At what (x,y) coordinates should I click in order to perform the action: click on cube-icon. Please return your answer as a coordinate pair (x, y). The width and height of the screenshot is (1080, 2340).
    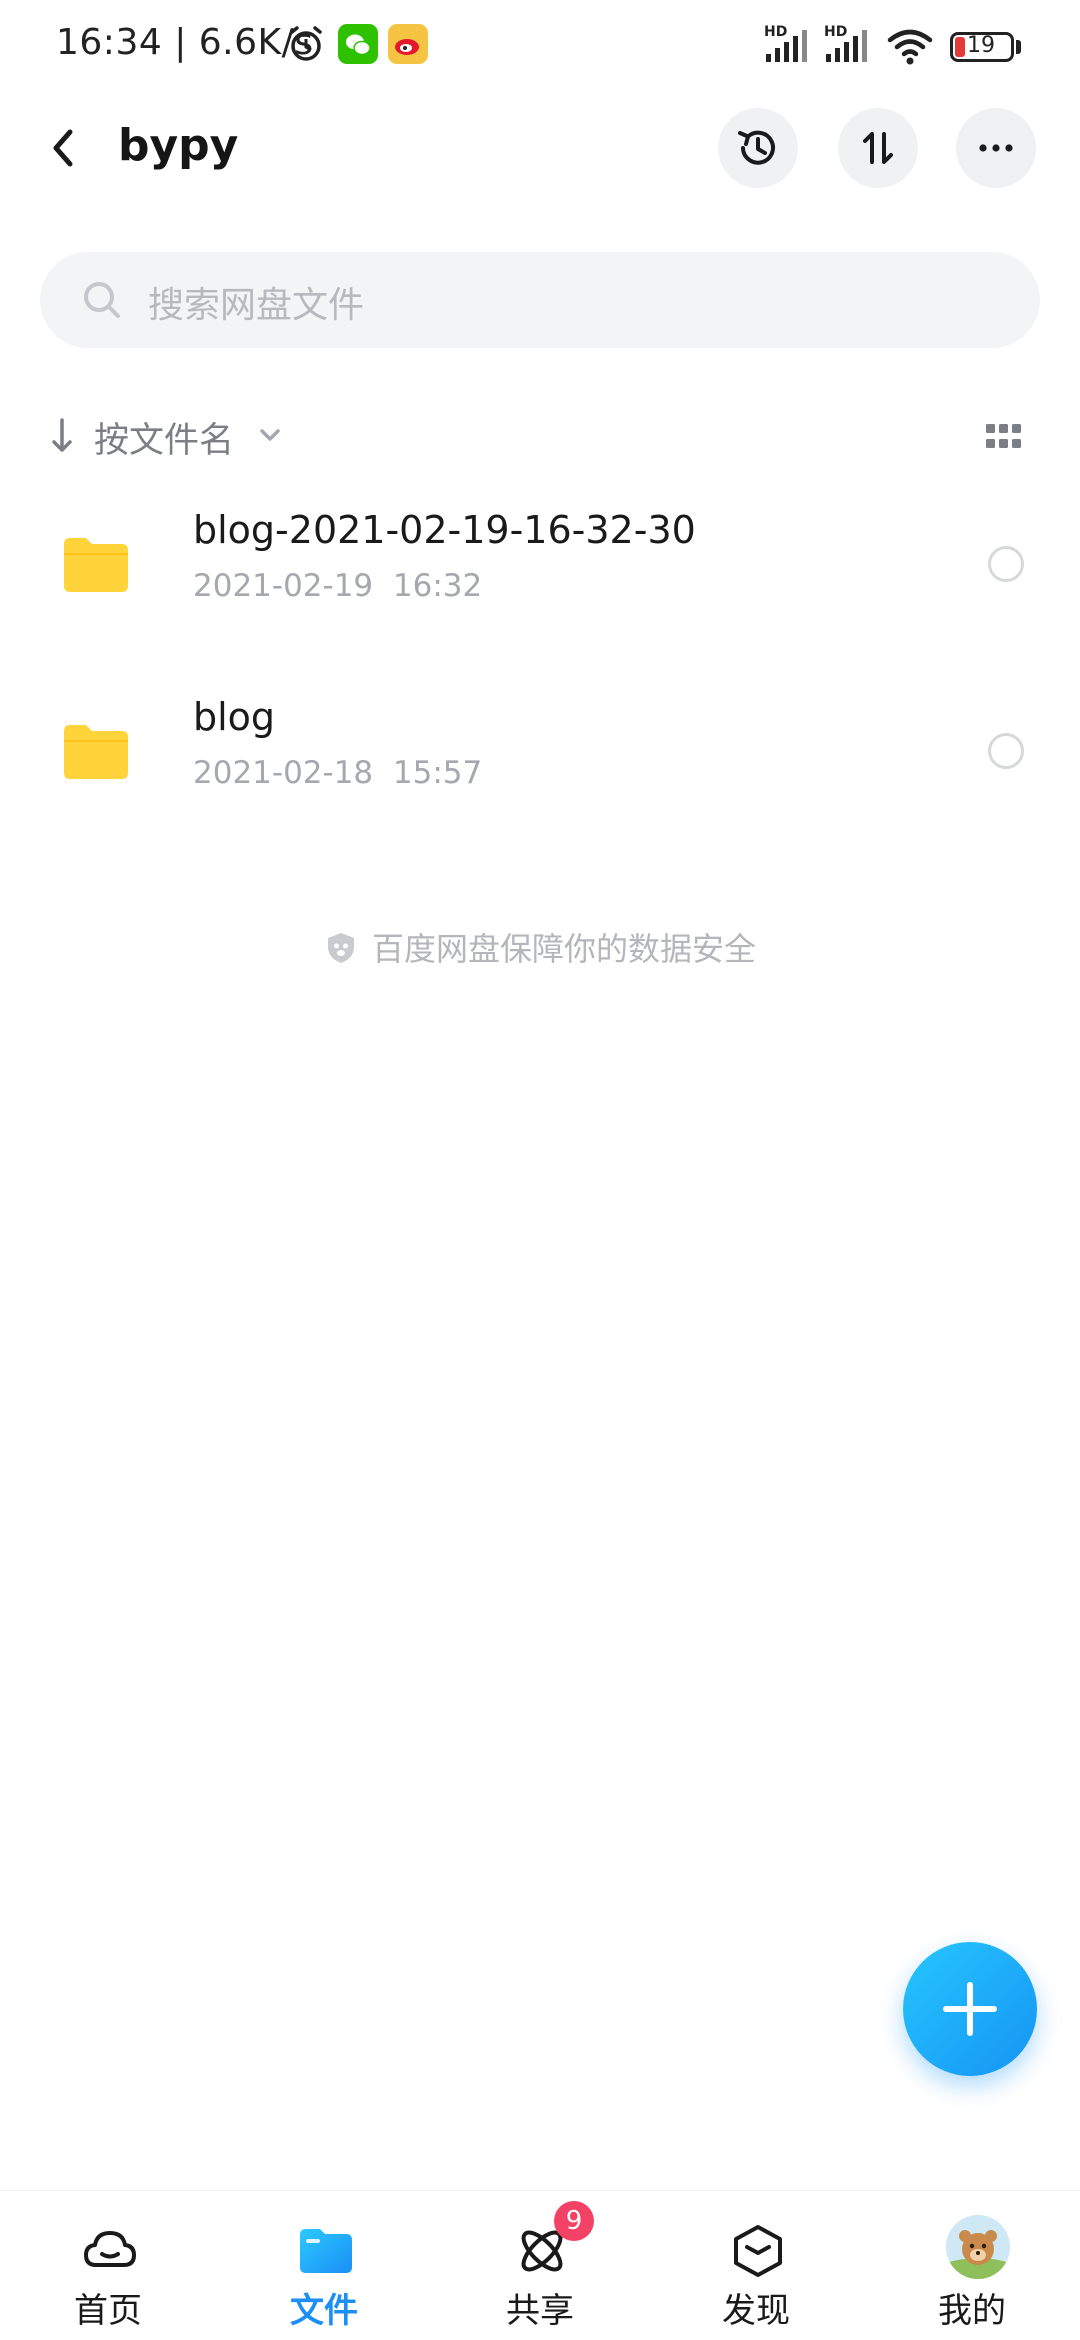
    Looking at the image, I should click on (758, 2251).